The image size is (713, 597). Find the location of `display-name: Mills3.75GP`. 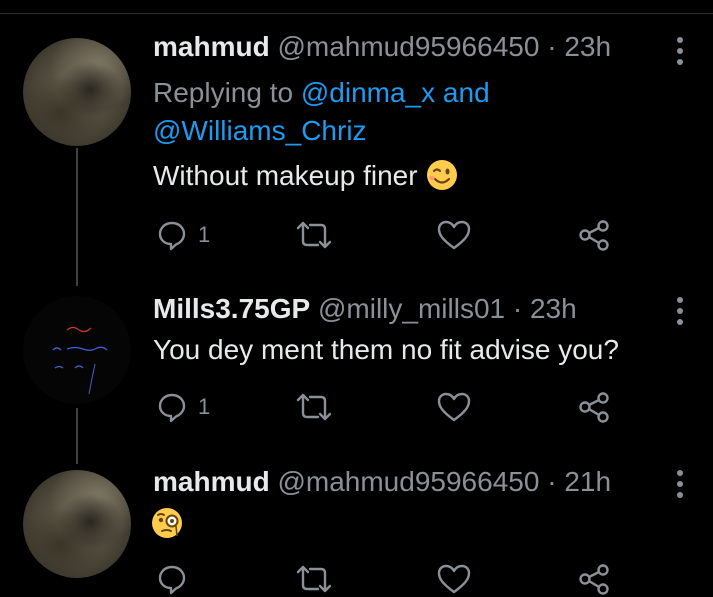

display-name: Mills3.75GP is located at coordinates (231, 308).